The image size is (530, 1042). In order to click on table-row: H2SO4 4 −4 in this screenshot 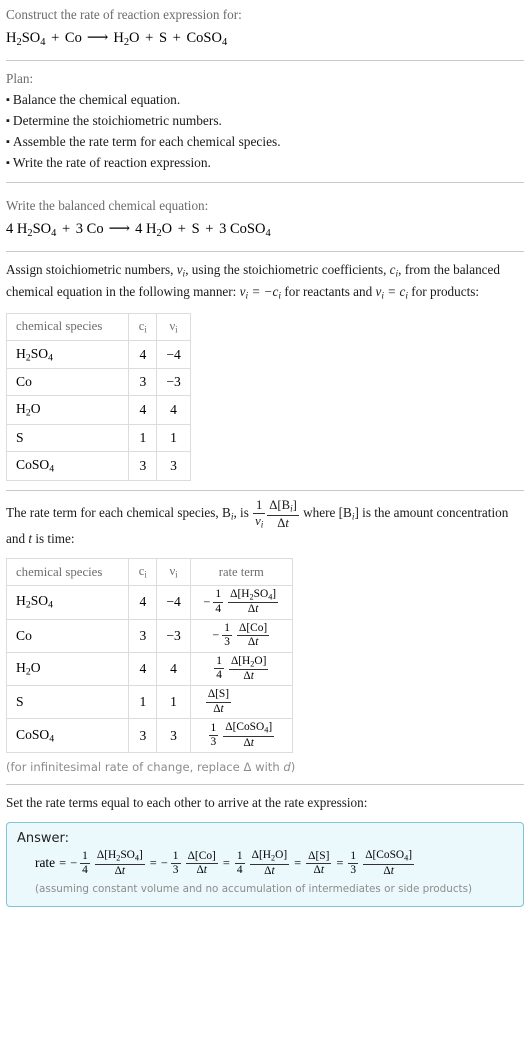, I will do `click(98, 354)`.